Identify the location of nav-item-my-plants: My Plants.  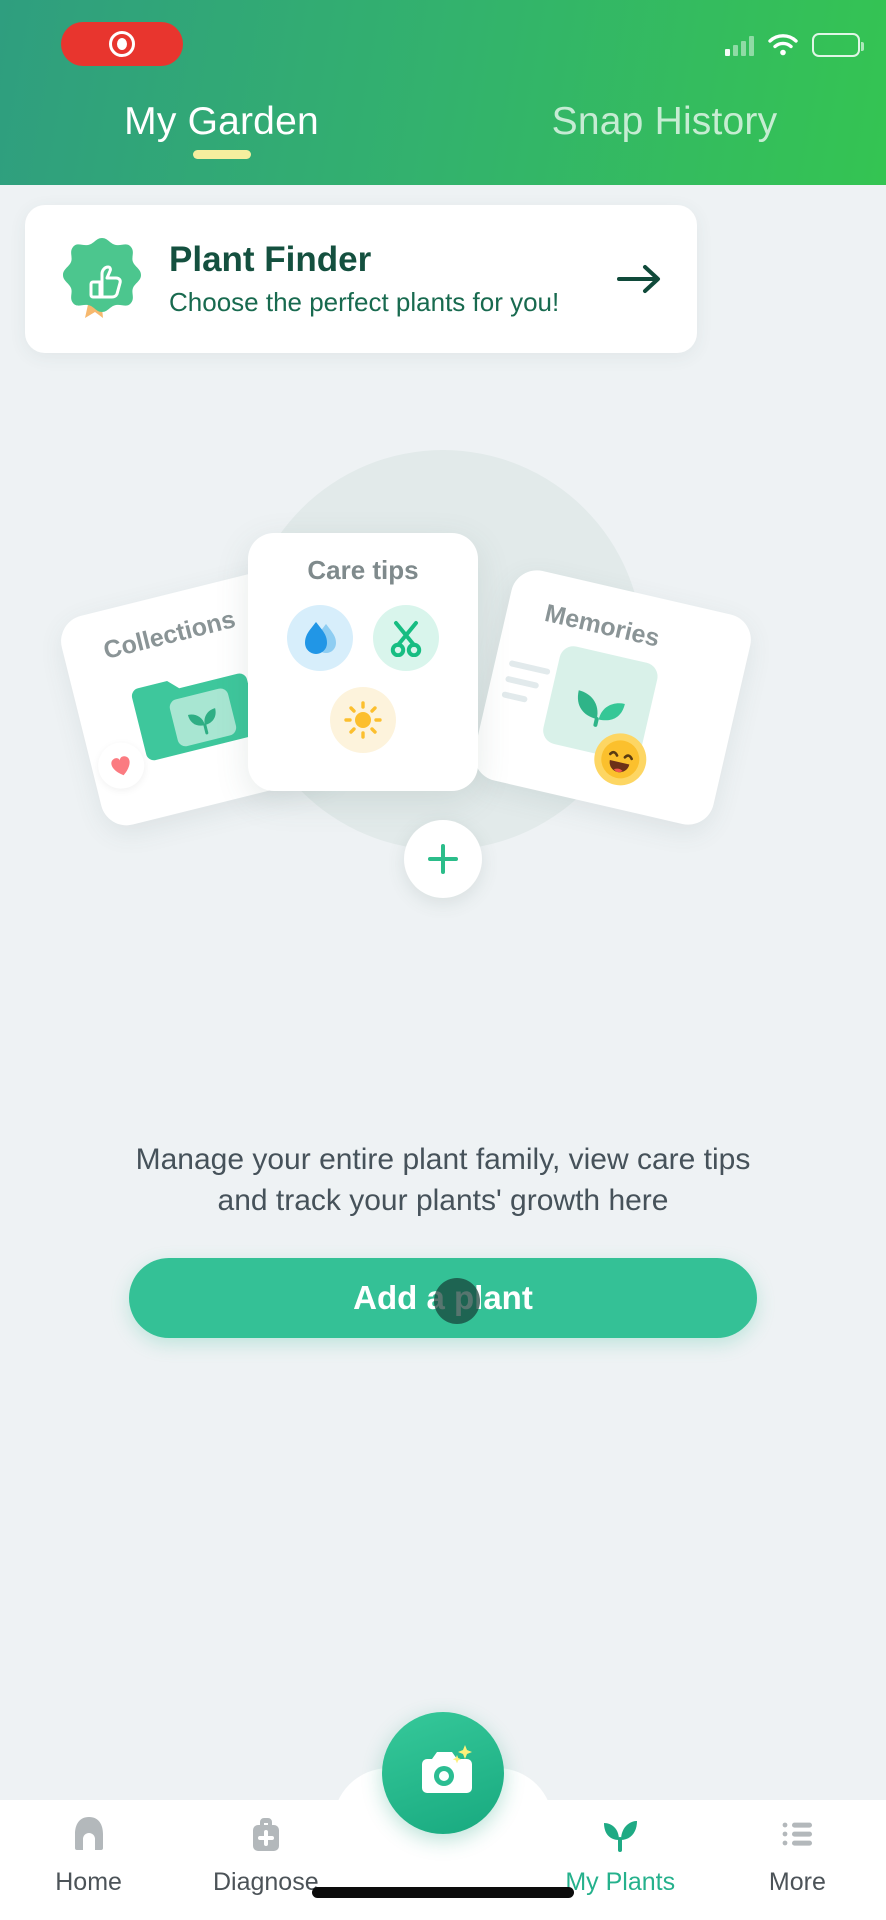
(620, 1854).